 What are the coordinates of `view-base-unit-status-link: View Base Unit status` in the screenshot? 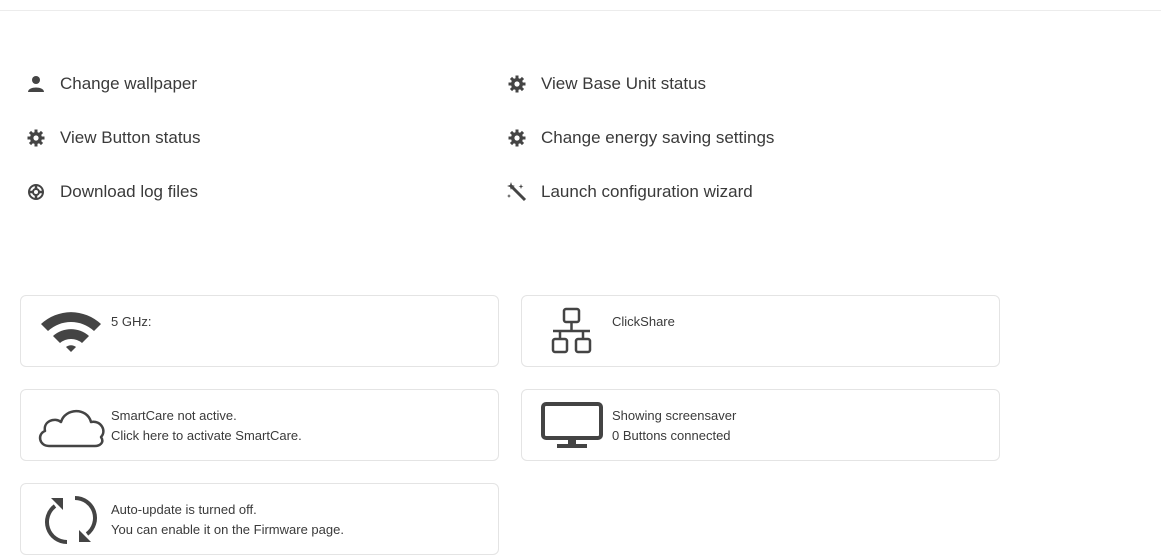 It's located at (606, 84).